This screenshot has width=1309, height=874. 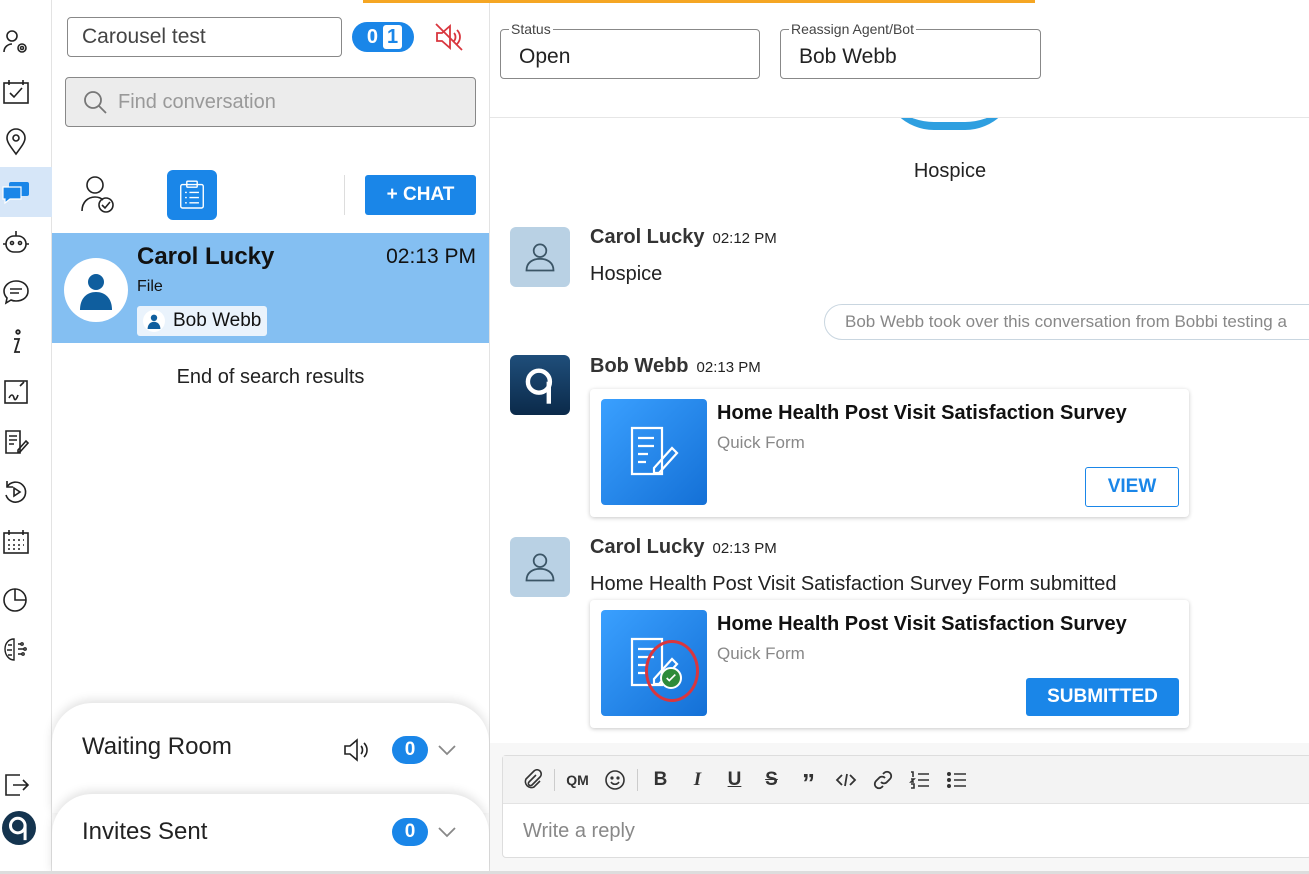 What do you see at coordinates (1132, 487) in the screenshot?
I see `view-button: VIEW` at bounding box center [1132, 487].